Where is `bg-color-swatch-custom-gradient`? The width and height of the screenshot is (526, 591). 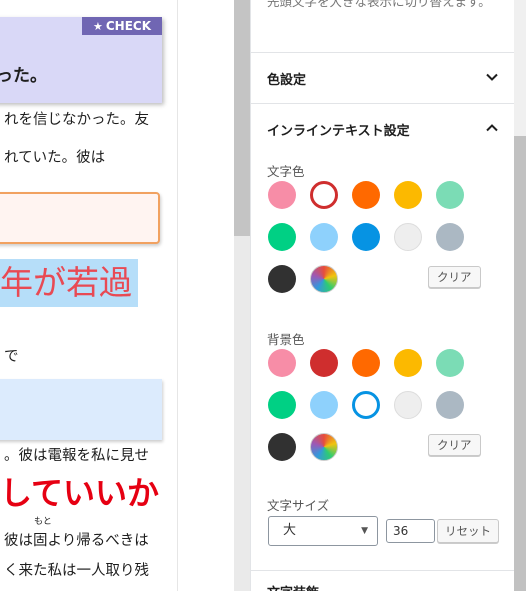
bg-color-swatch-custom-gradient is located at coordinates (324, 447).